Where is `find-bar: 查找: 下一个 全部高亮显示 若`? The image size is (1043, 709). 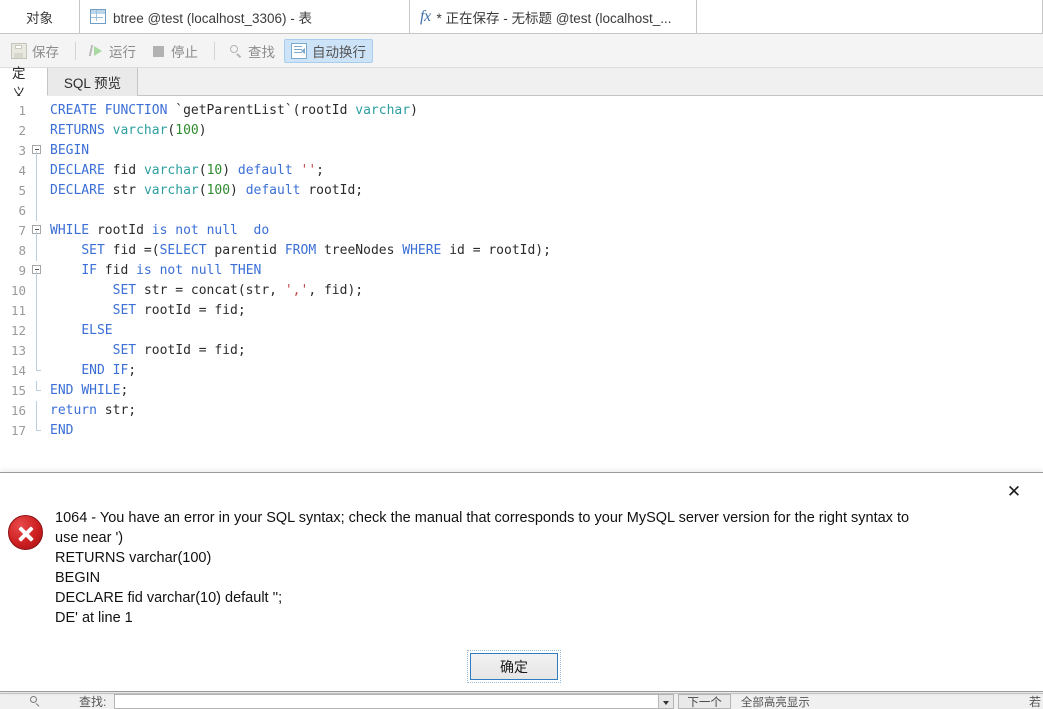 find-bar: 查找: 下一个 全部高亮显示 若 is located at coordinates (521, 701).